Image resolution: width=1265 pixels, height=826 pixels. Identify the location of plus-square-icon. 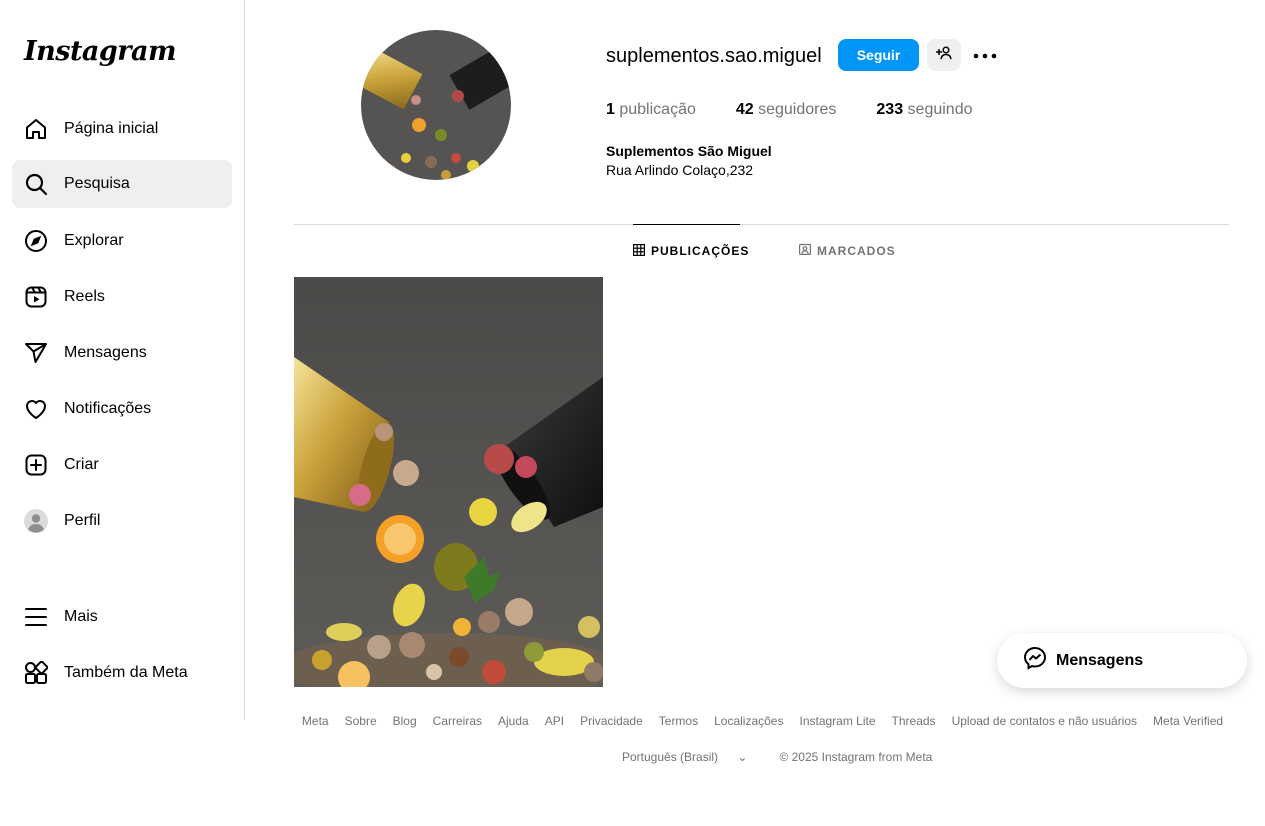
(36, 465).